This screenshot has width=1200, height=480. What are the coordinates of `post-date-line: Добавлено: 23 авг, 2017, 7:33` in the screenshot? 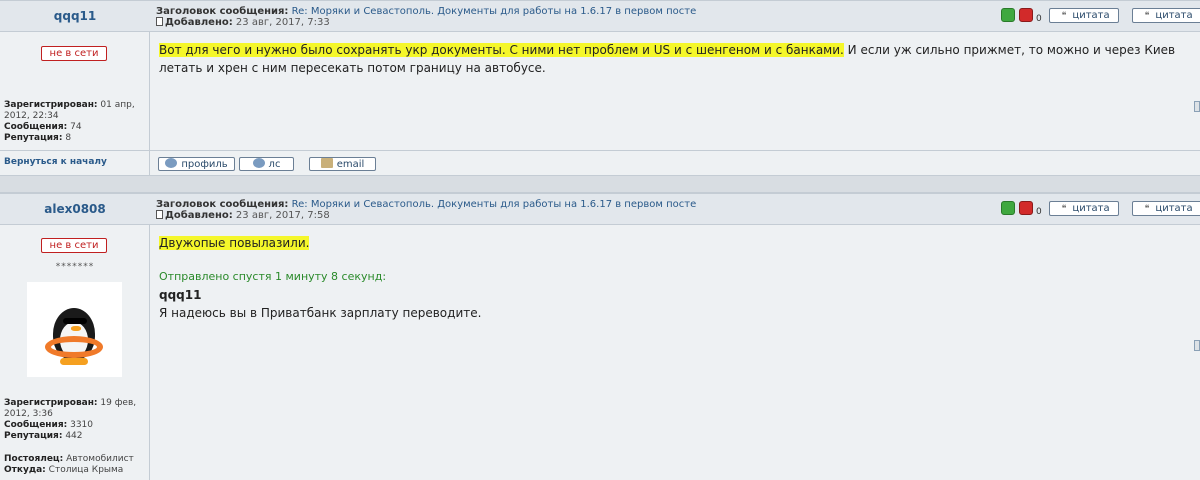 It's located at (243, 22).